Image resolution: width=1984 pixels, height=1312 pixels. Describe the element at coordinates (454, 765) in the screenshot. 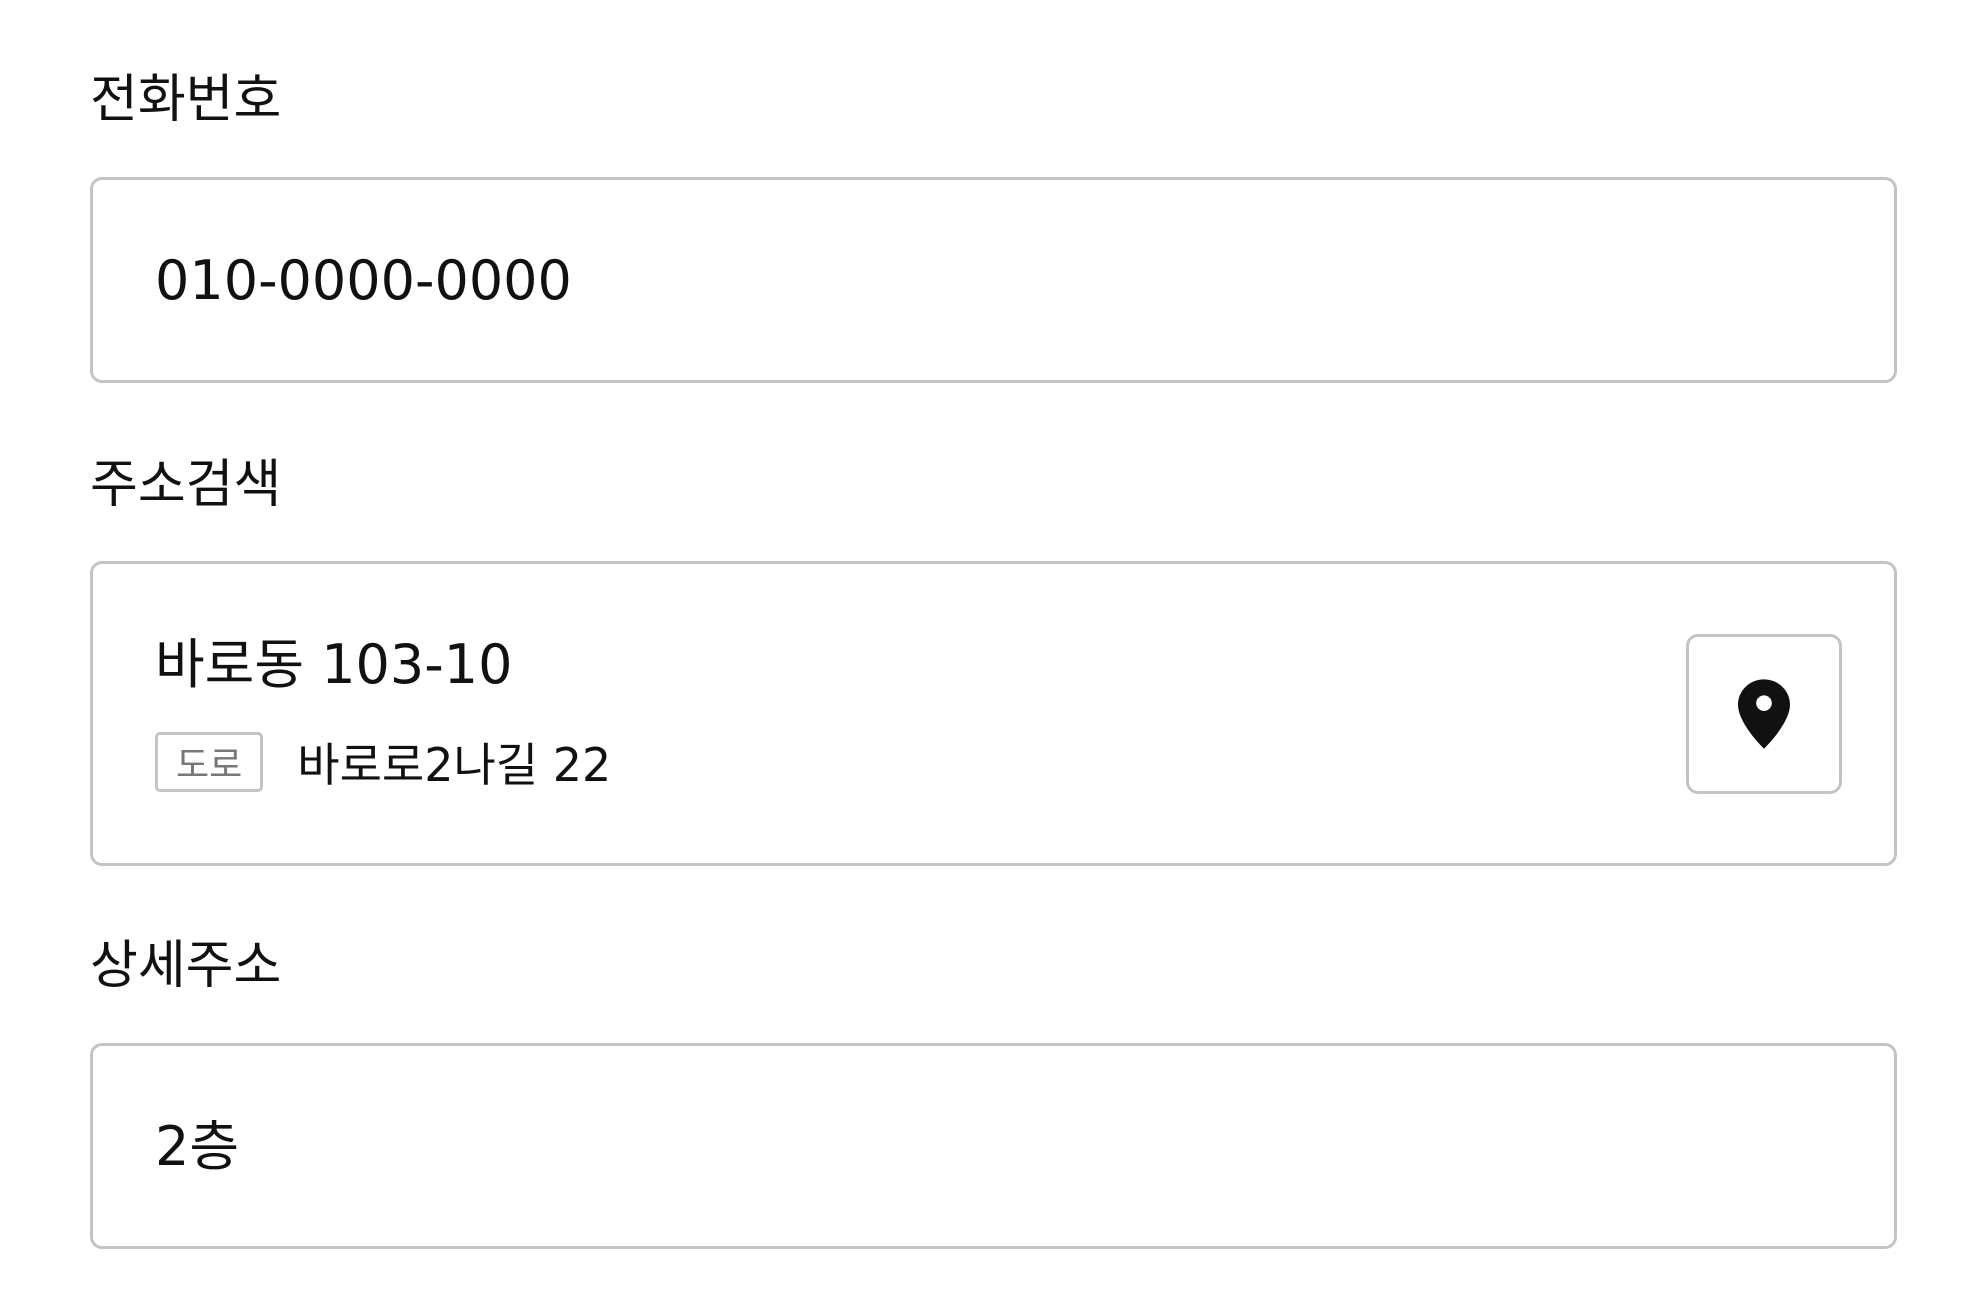

I see `road-address-value: 바로로2나길 22` at that location.